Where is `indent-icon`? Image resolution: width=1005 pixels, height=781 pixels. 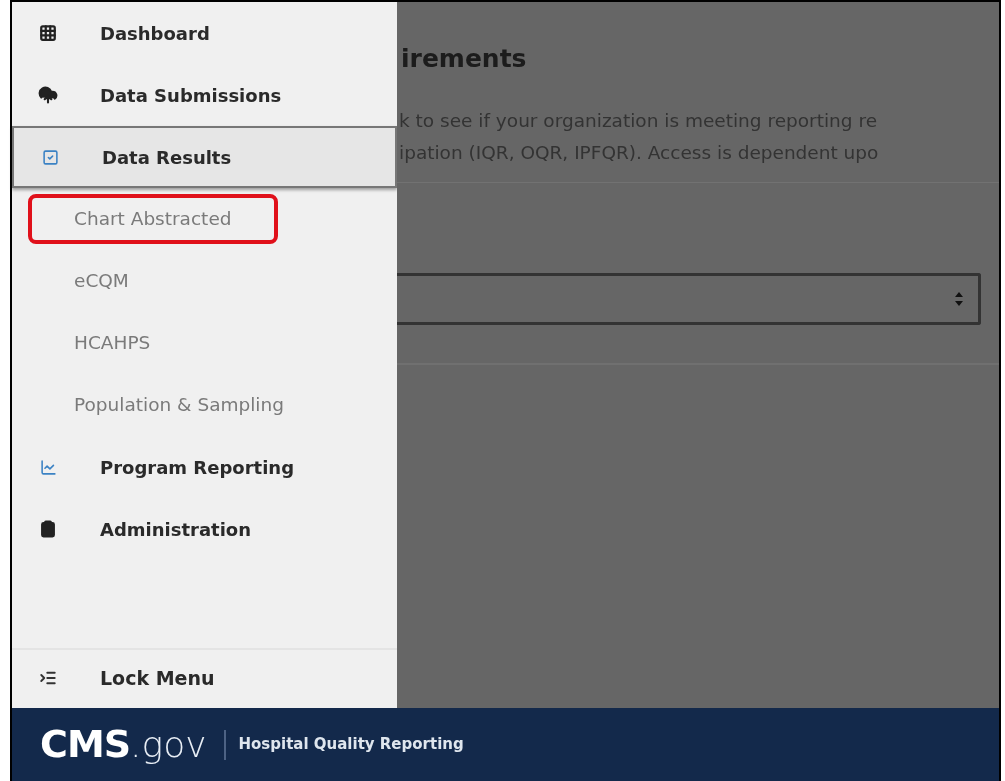
indent-icon is located at coordinates (48, 678).